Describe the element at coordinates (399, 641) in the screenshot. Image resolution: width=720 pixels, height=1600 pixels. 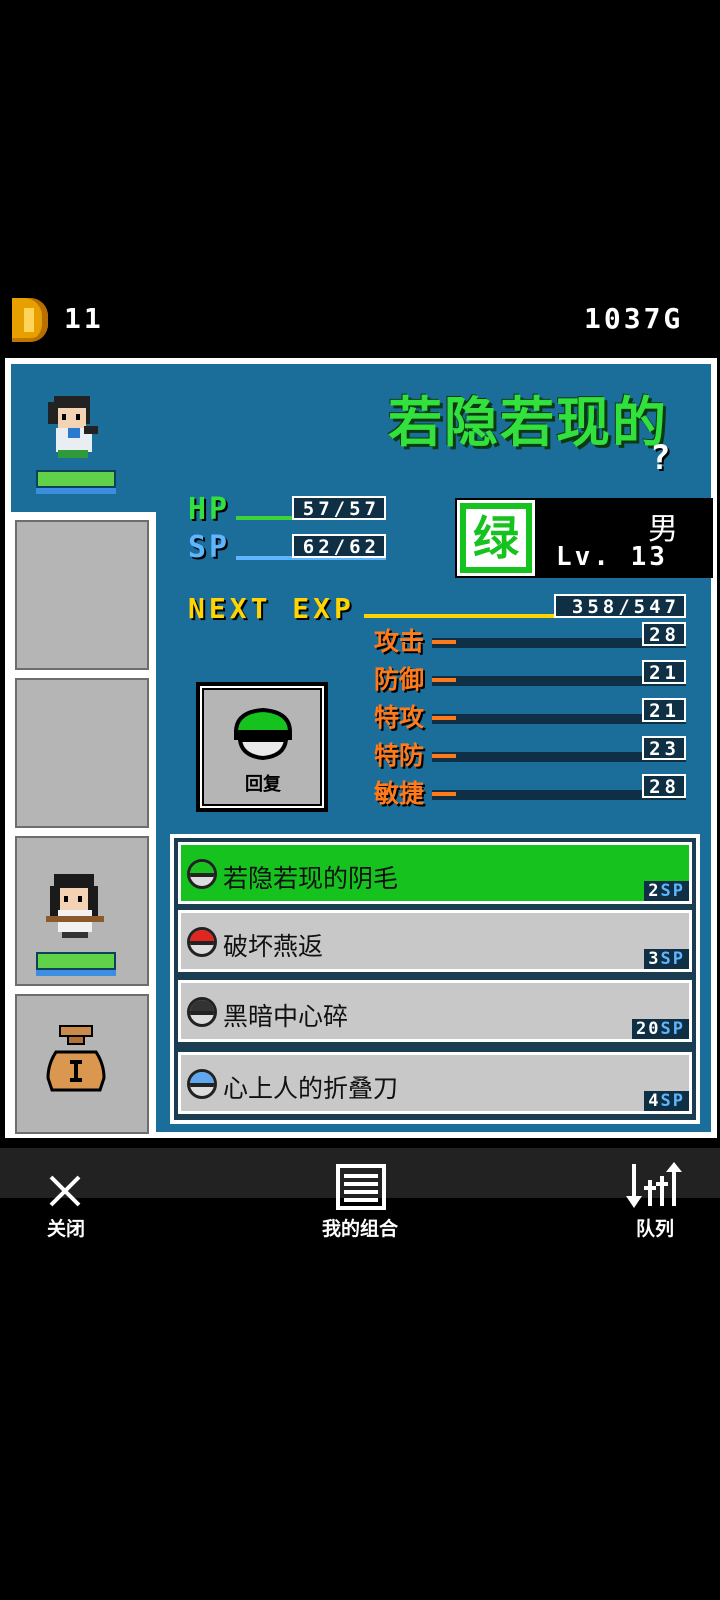
I see `stat-label: 攻击` at that location.